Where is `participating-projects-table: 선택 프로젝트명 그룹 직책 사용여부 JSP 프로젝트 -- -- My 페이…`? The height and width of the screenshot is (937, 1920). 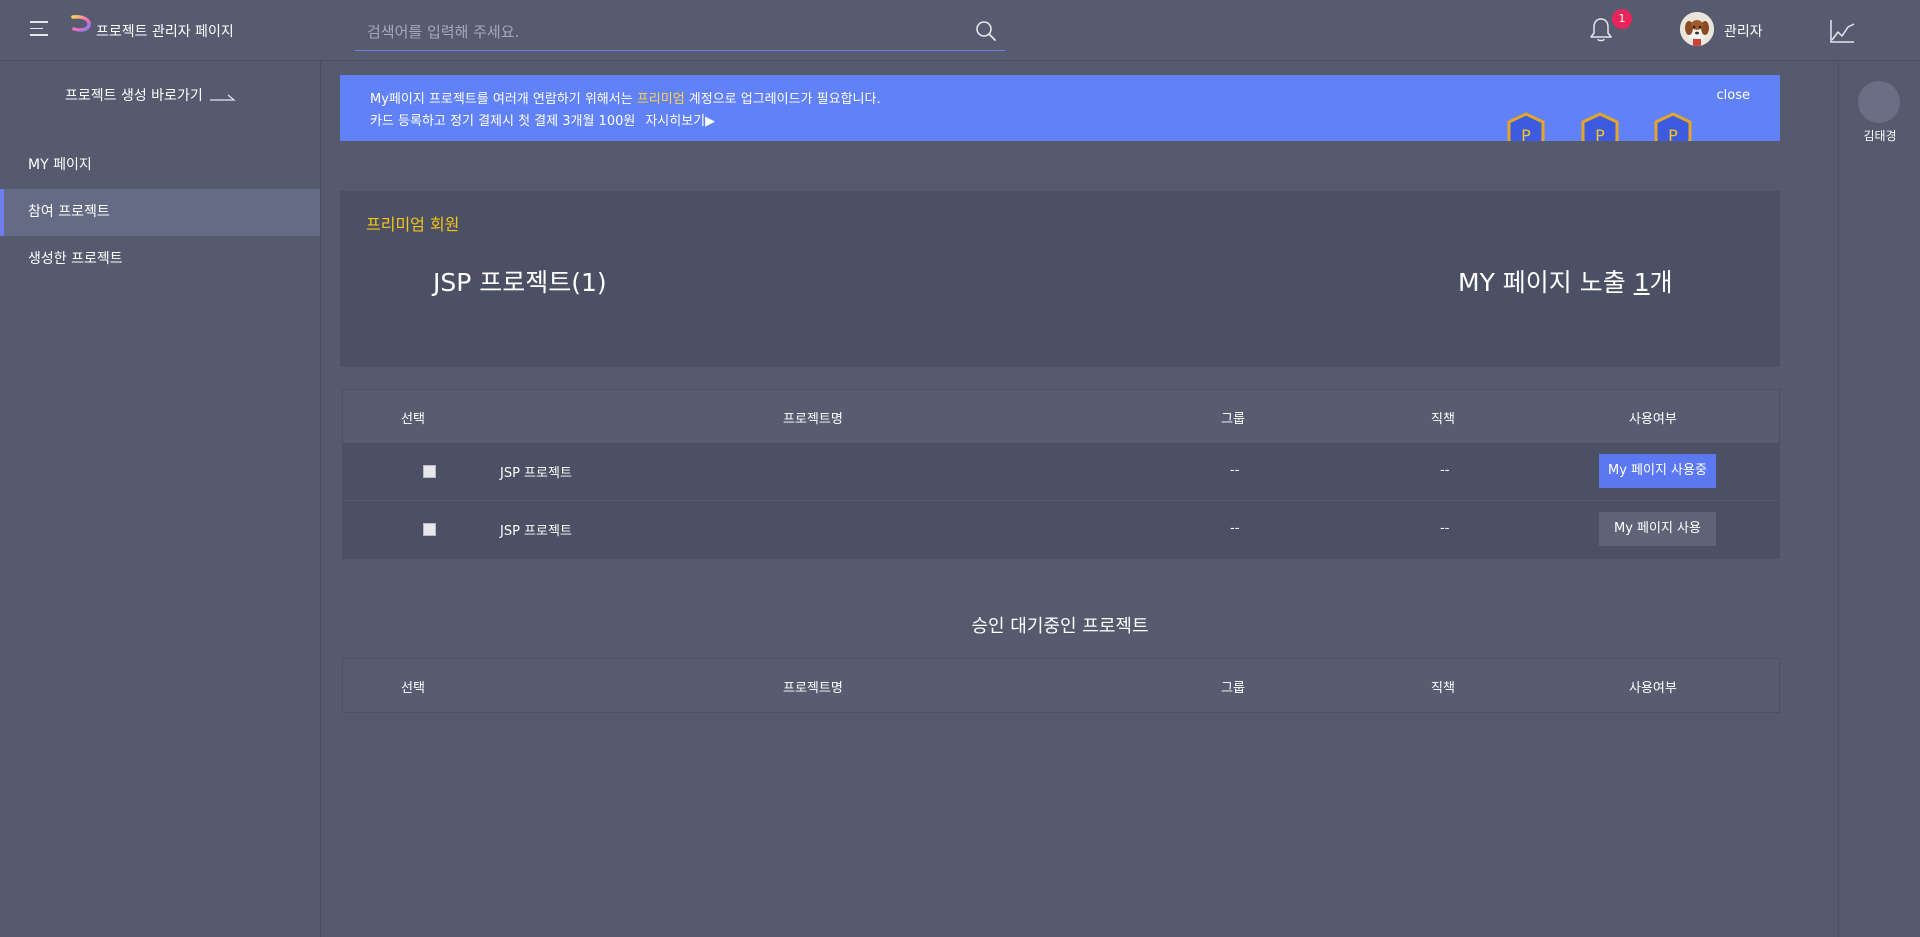
participating-projects-table: 선택 프로젝트명 그룹 직책 사용여부 JSP 프로젝트 -- -- My 페이… is located at coordinates (1061, 474).